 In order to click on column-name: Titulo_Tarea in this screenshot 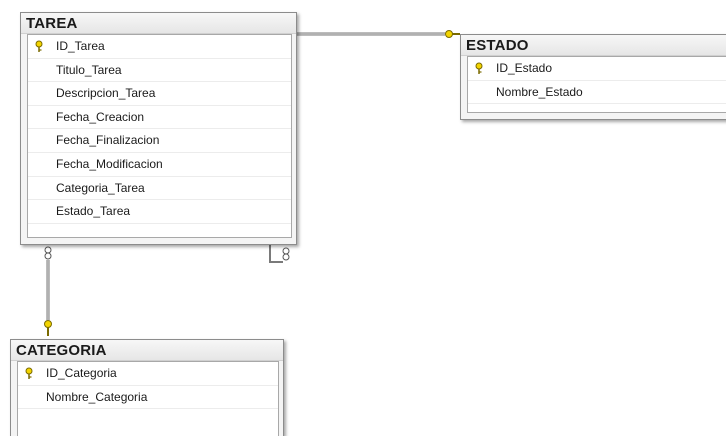, I will do `click(89, 69)`.